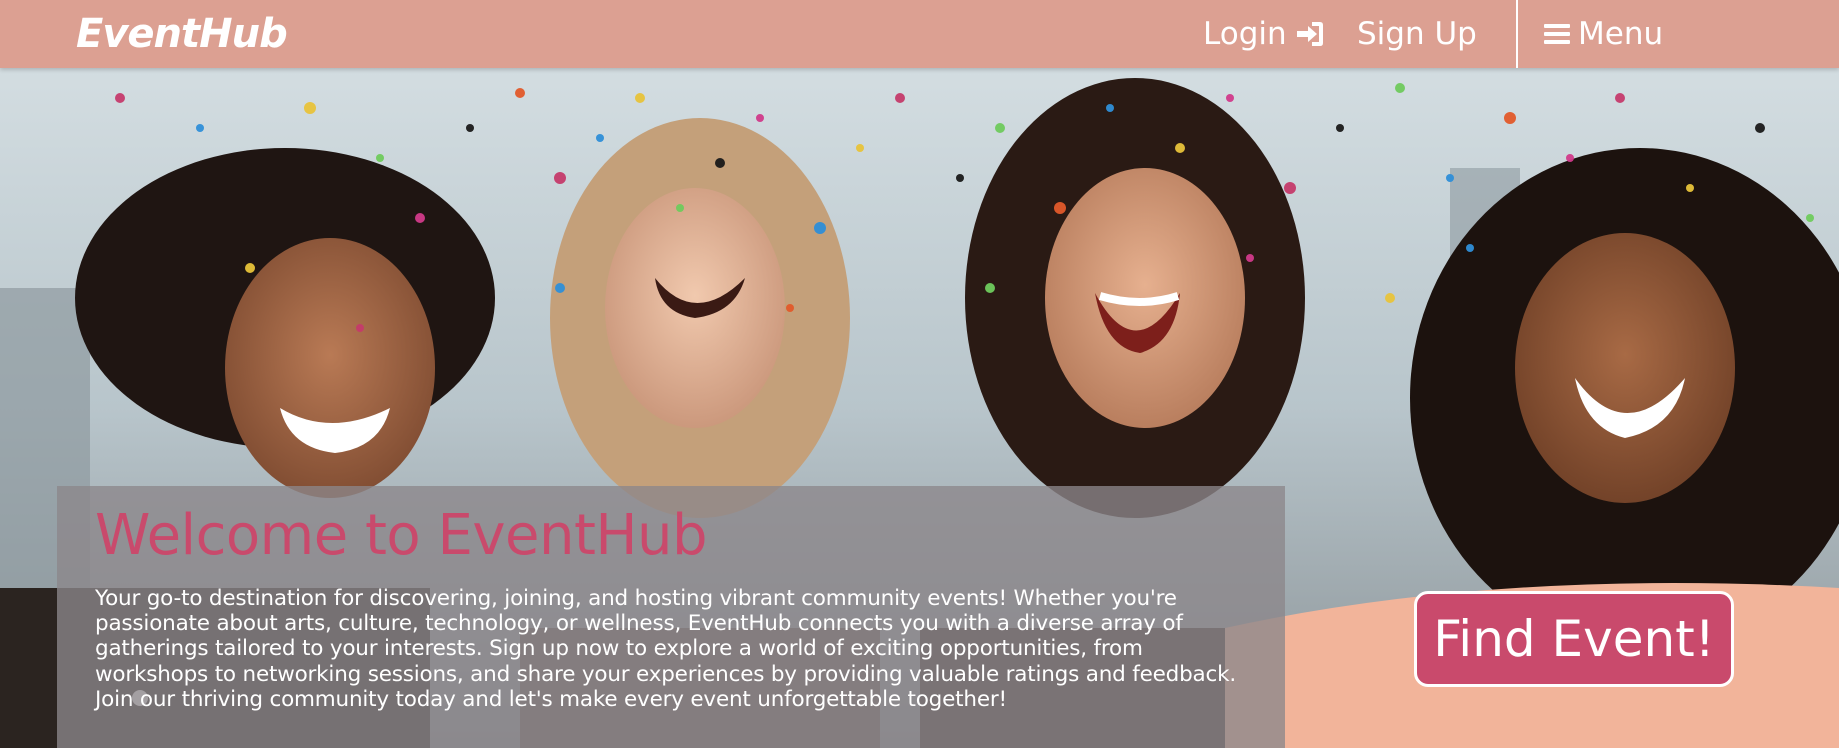  I want to click on welcome-title: Welcome to EventHub, so click(401, 535).